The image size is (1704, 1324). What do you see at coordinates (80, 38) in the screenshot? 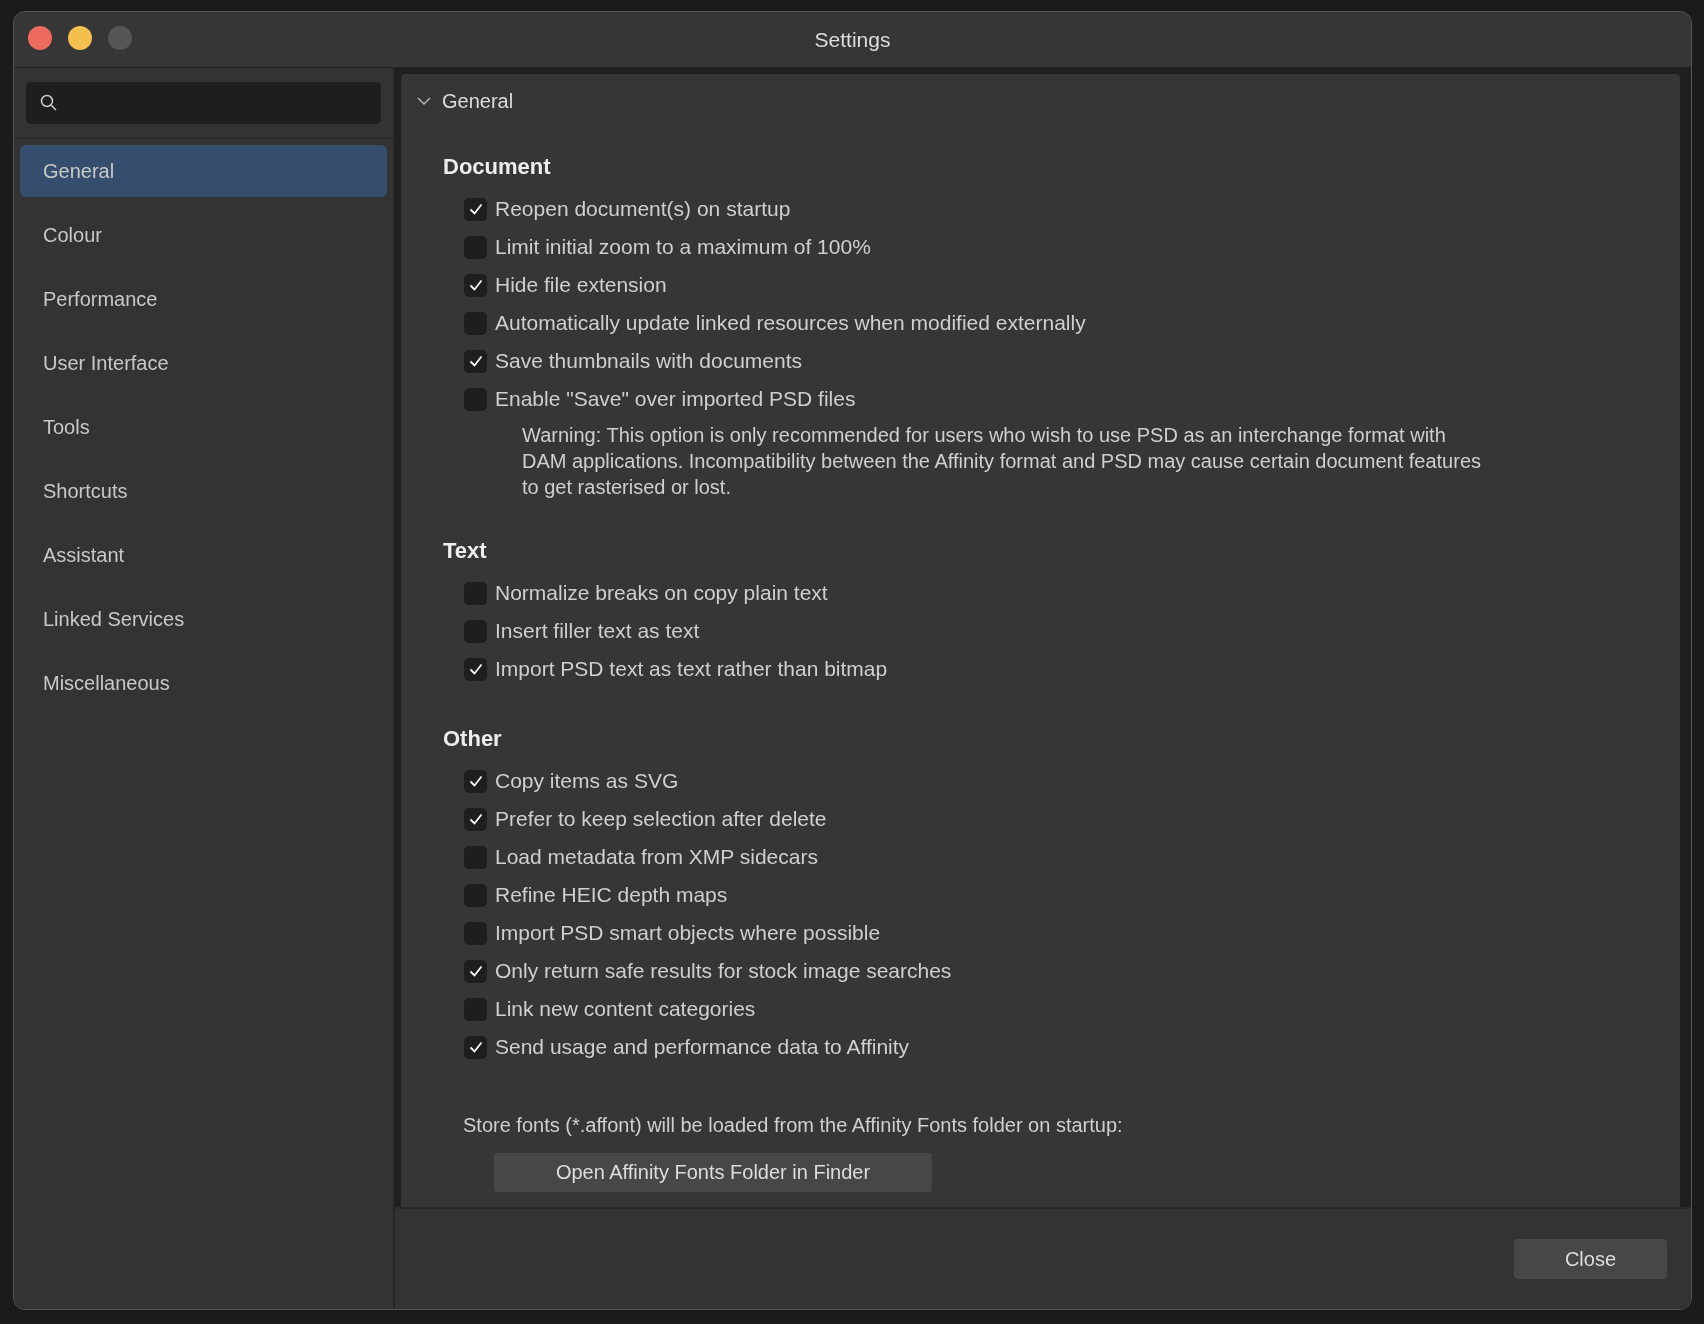
I see `minimize-window-button` at bounding box center [80, 38].